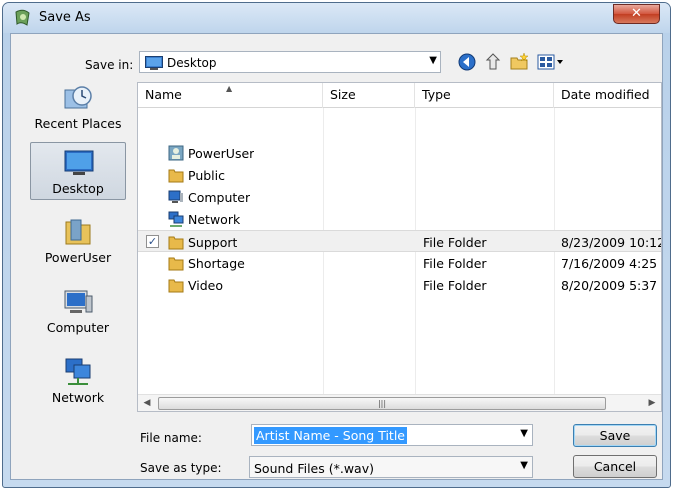 The height and width of the screenshot is (491, 674). I want to click on column-header-label: Name, so click(163, 94).